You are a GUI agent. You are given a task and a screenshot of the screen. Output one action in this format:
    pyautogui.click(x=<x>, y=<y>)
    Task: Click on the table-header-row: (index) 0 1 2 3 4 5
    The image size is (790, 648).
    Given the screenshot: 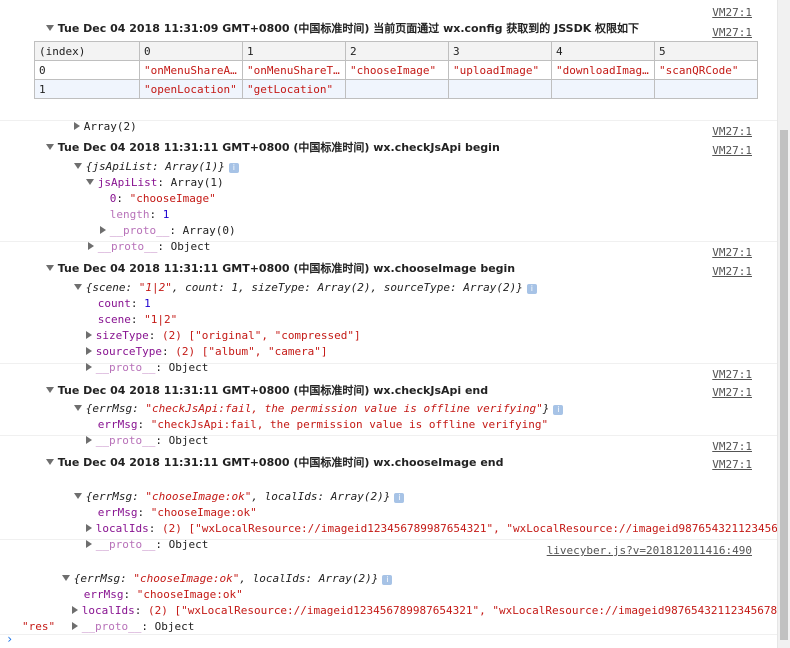 What is the action you would take?
    pyautogui.click(x=396, y=51)
    